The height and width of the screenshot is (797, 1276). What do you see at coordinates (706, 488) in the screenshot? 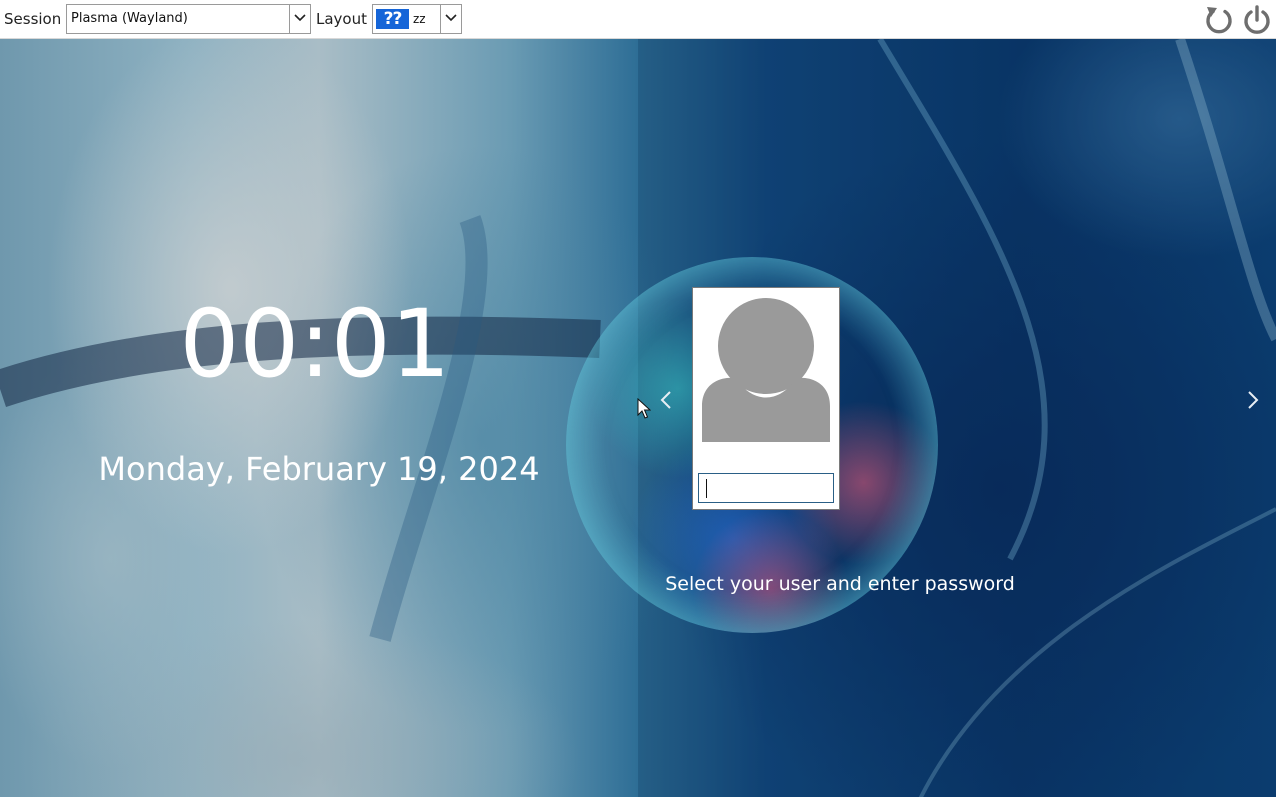
I see `text-caret` at bounding box center [706, 488].